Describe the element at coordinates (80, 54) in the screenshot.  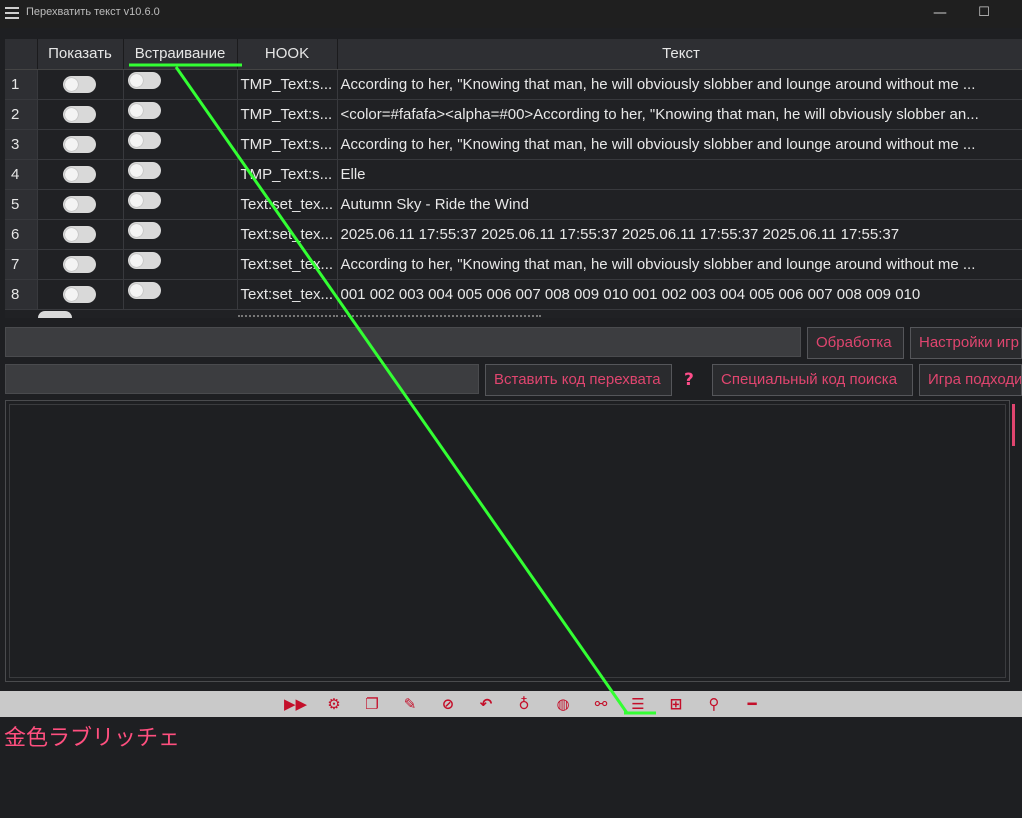
I see `column-header-show: Показать` at that location.